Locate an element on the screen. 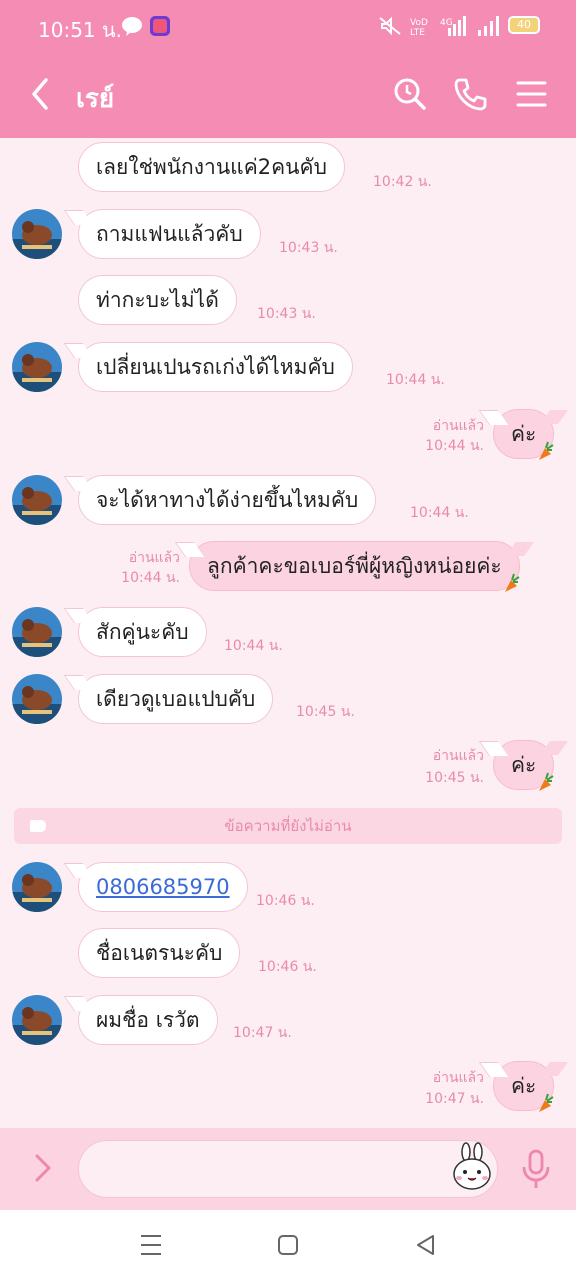 The image size is (576, 1280). expand-icon is located at coordinates (43, 1168).